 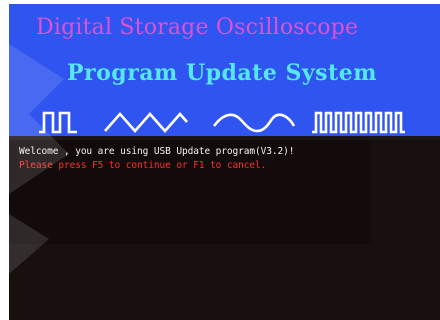 I want to click on triangle-wave-icon, so click(x=146, y=122).